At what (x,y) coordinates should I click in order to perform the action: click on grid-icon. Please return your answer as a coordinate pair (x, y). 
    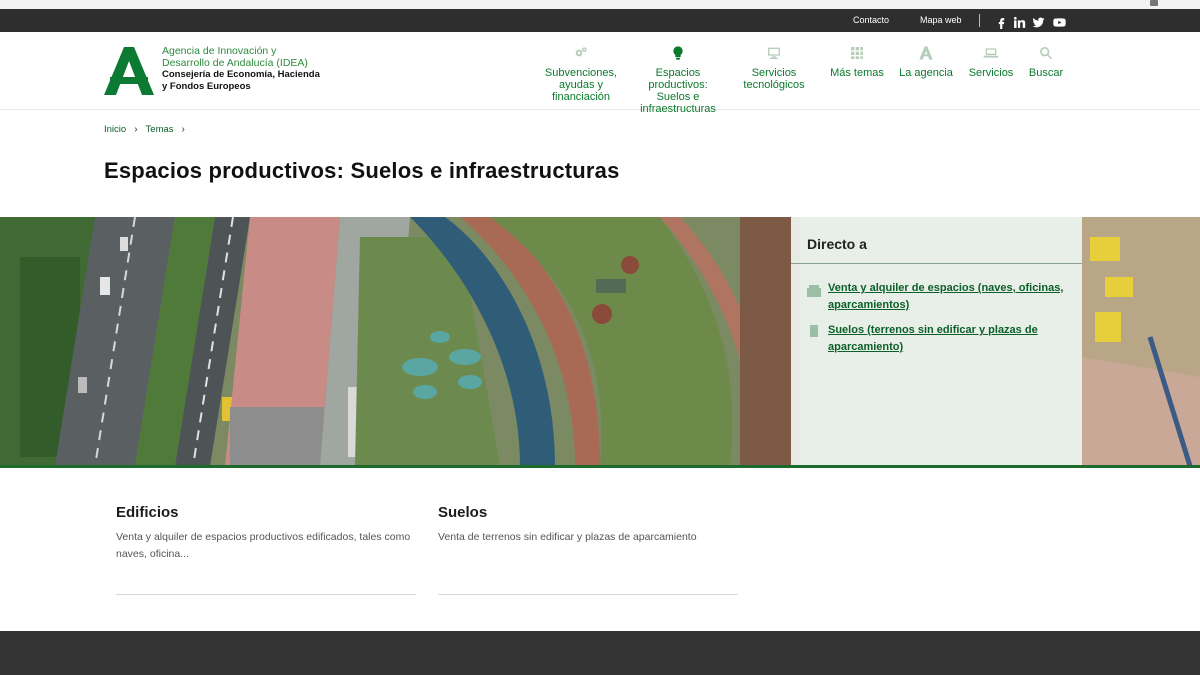
    Looking at the image, I should click on (857, 53).